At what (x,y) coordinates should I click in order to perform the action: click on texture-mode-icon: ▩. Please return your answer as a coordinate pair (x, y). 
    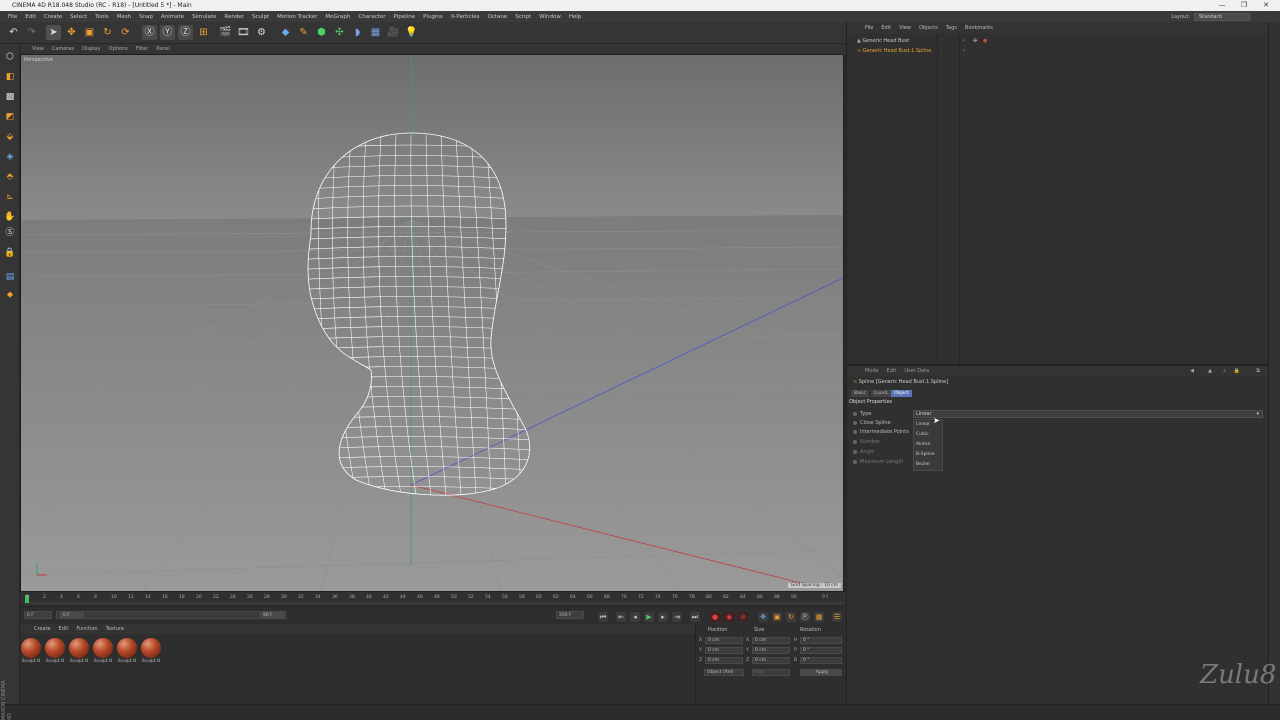
    Looking at the image, I should click on (10, 97).